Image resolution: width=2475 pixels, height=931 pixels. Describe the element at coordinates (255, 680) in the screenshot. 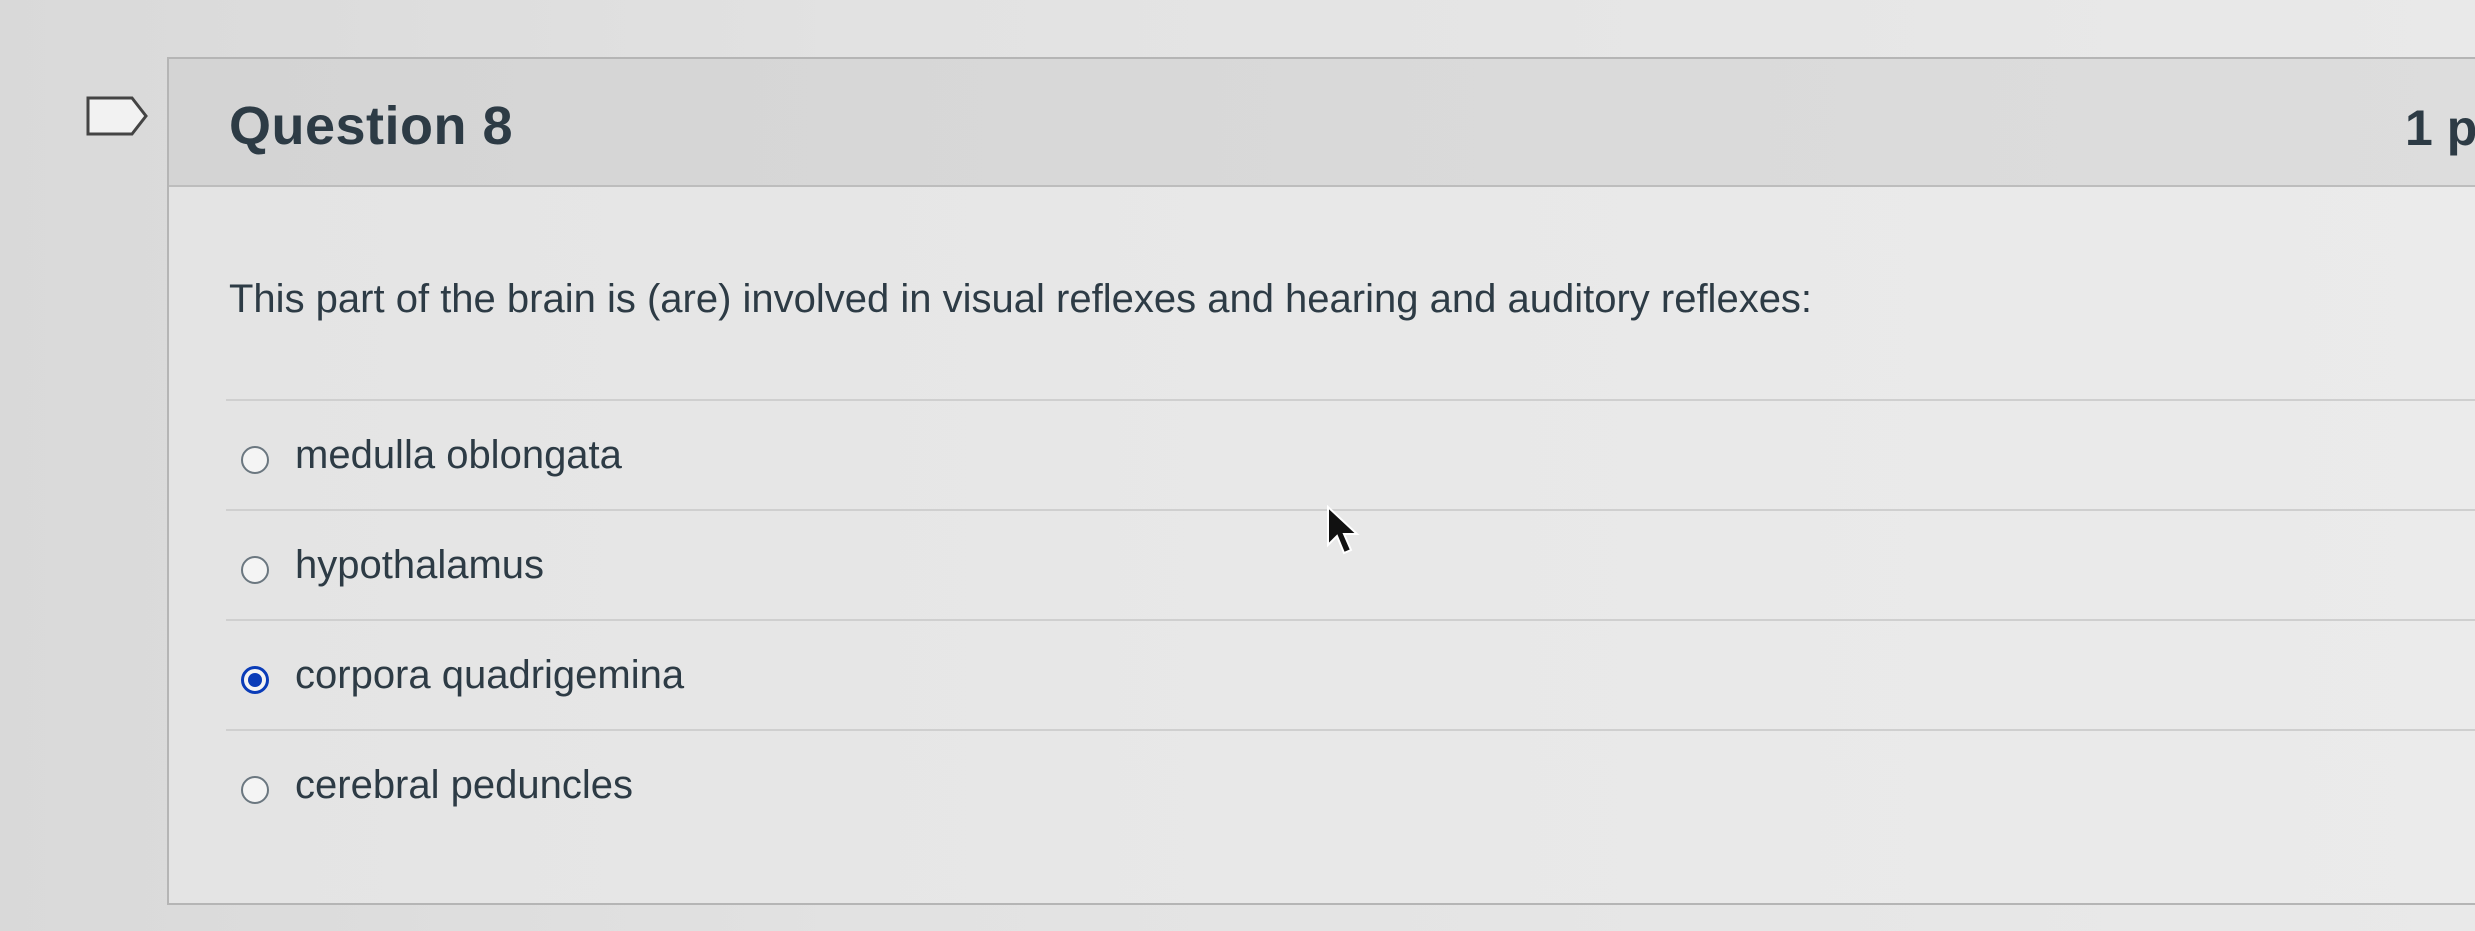

I see `radio-button-selected` at that location.